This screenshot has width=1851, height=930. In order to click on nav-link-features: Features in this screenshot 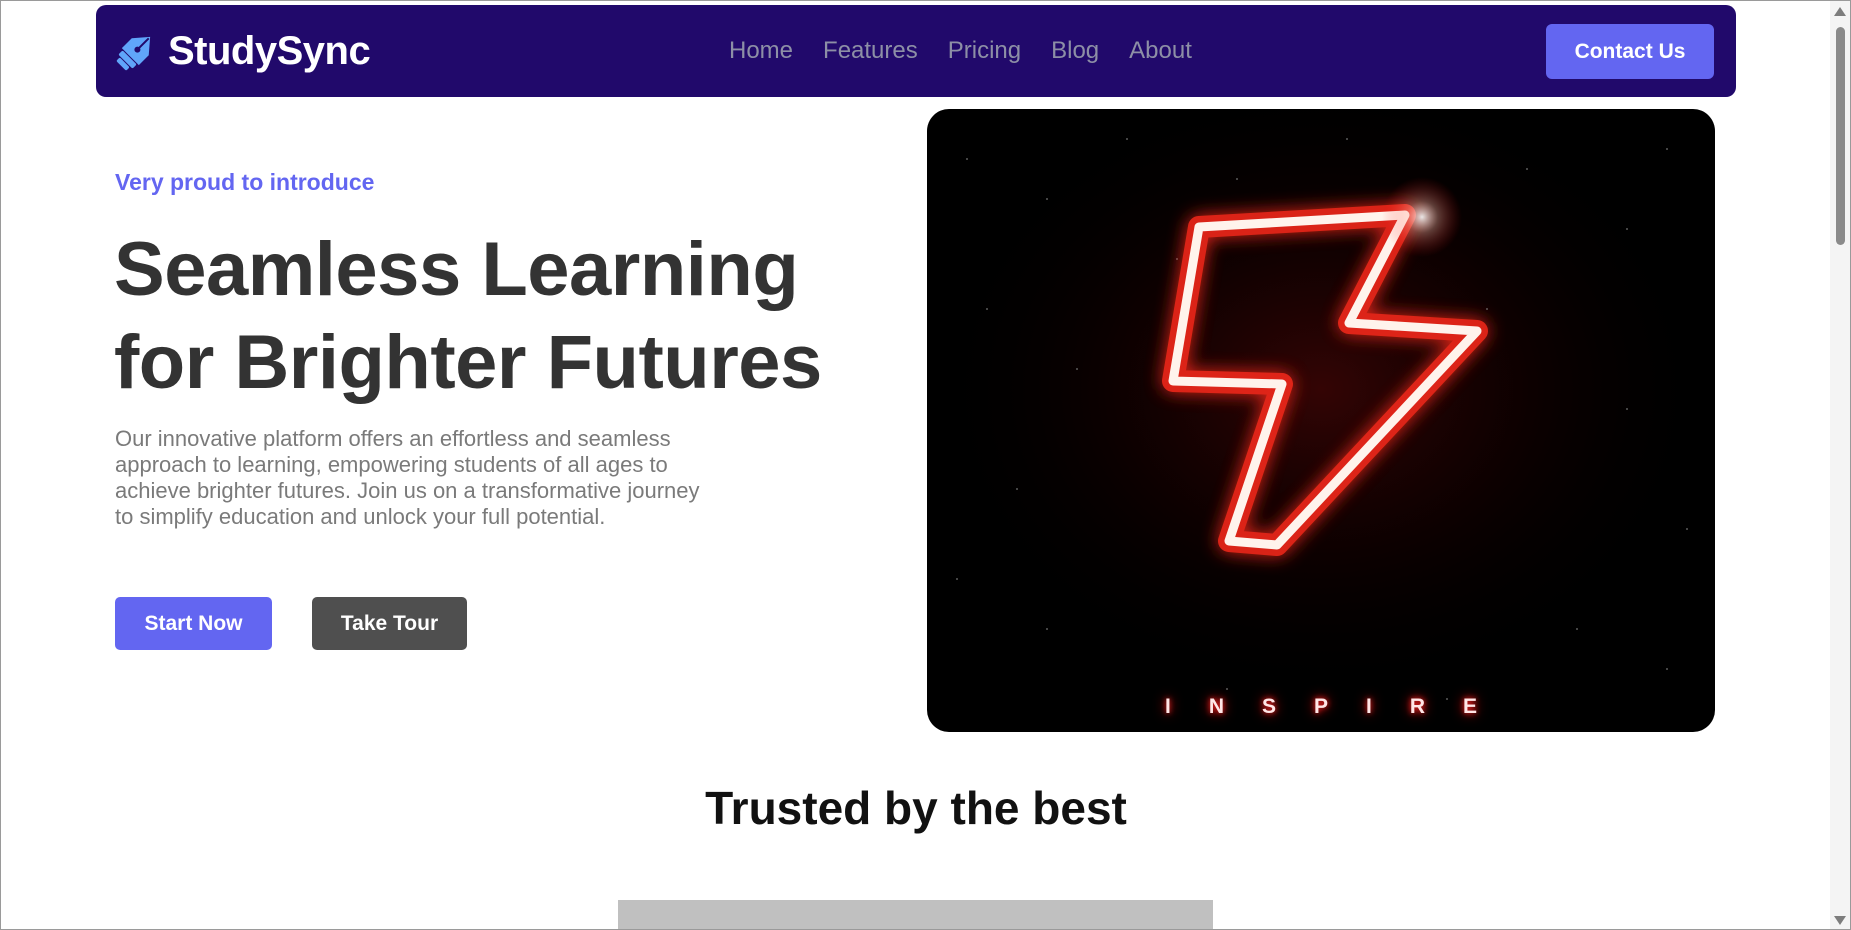, I will do `click(870, 51)`.